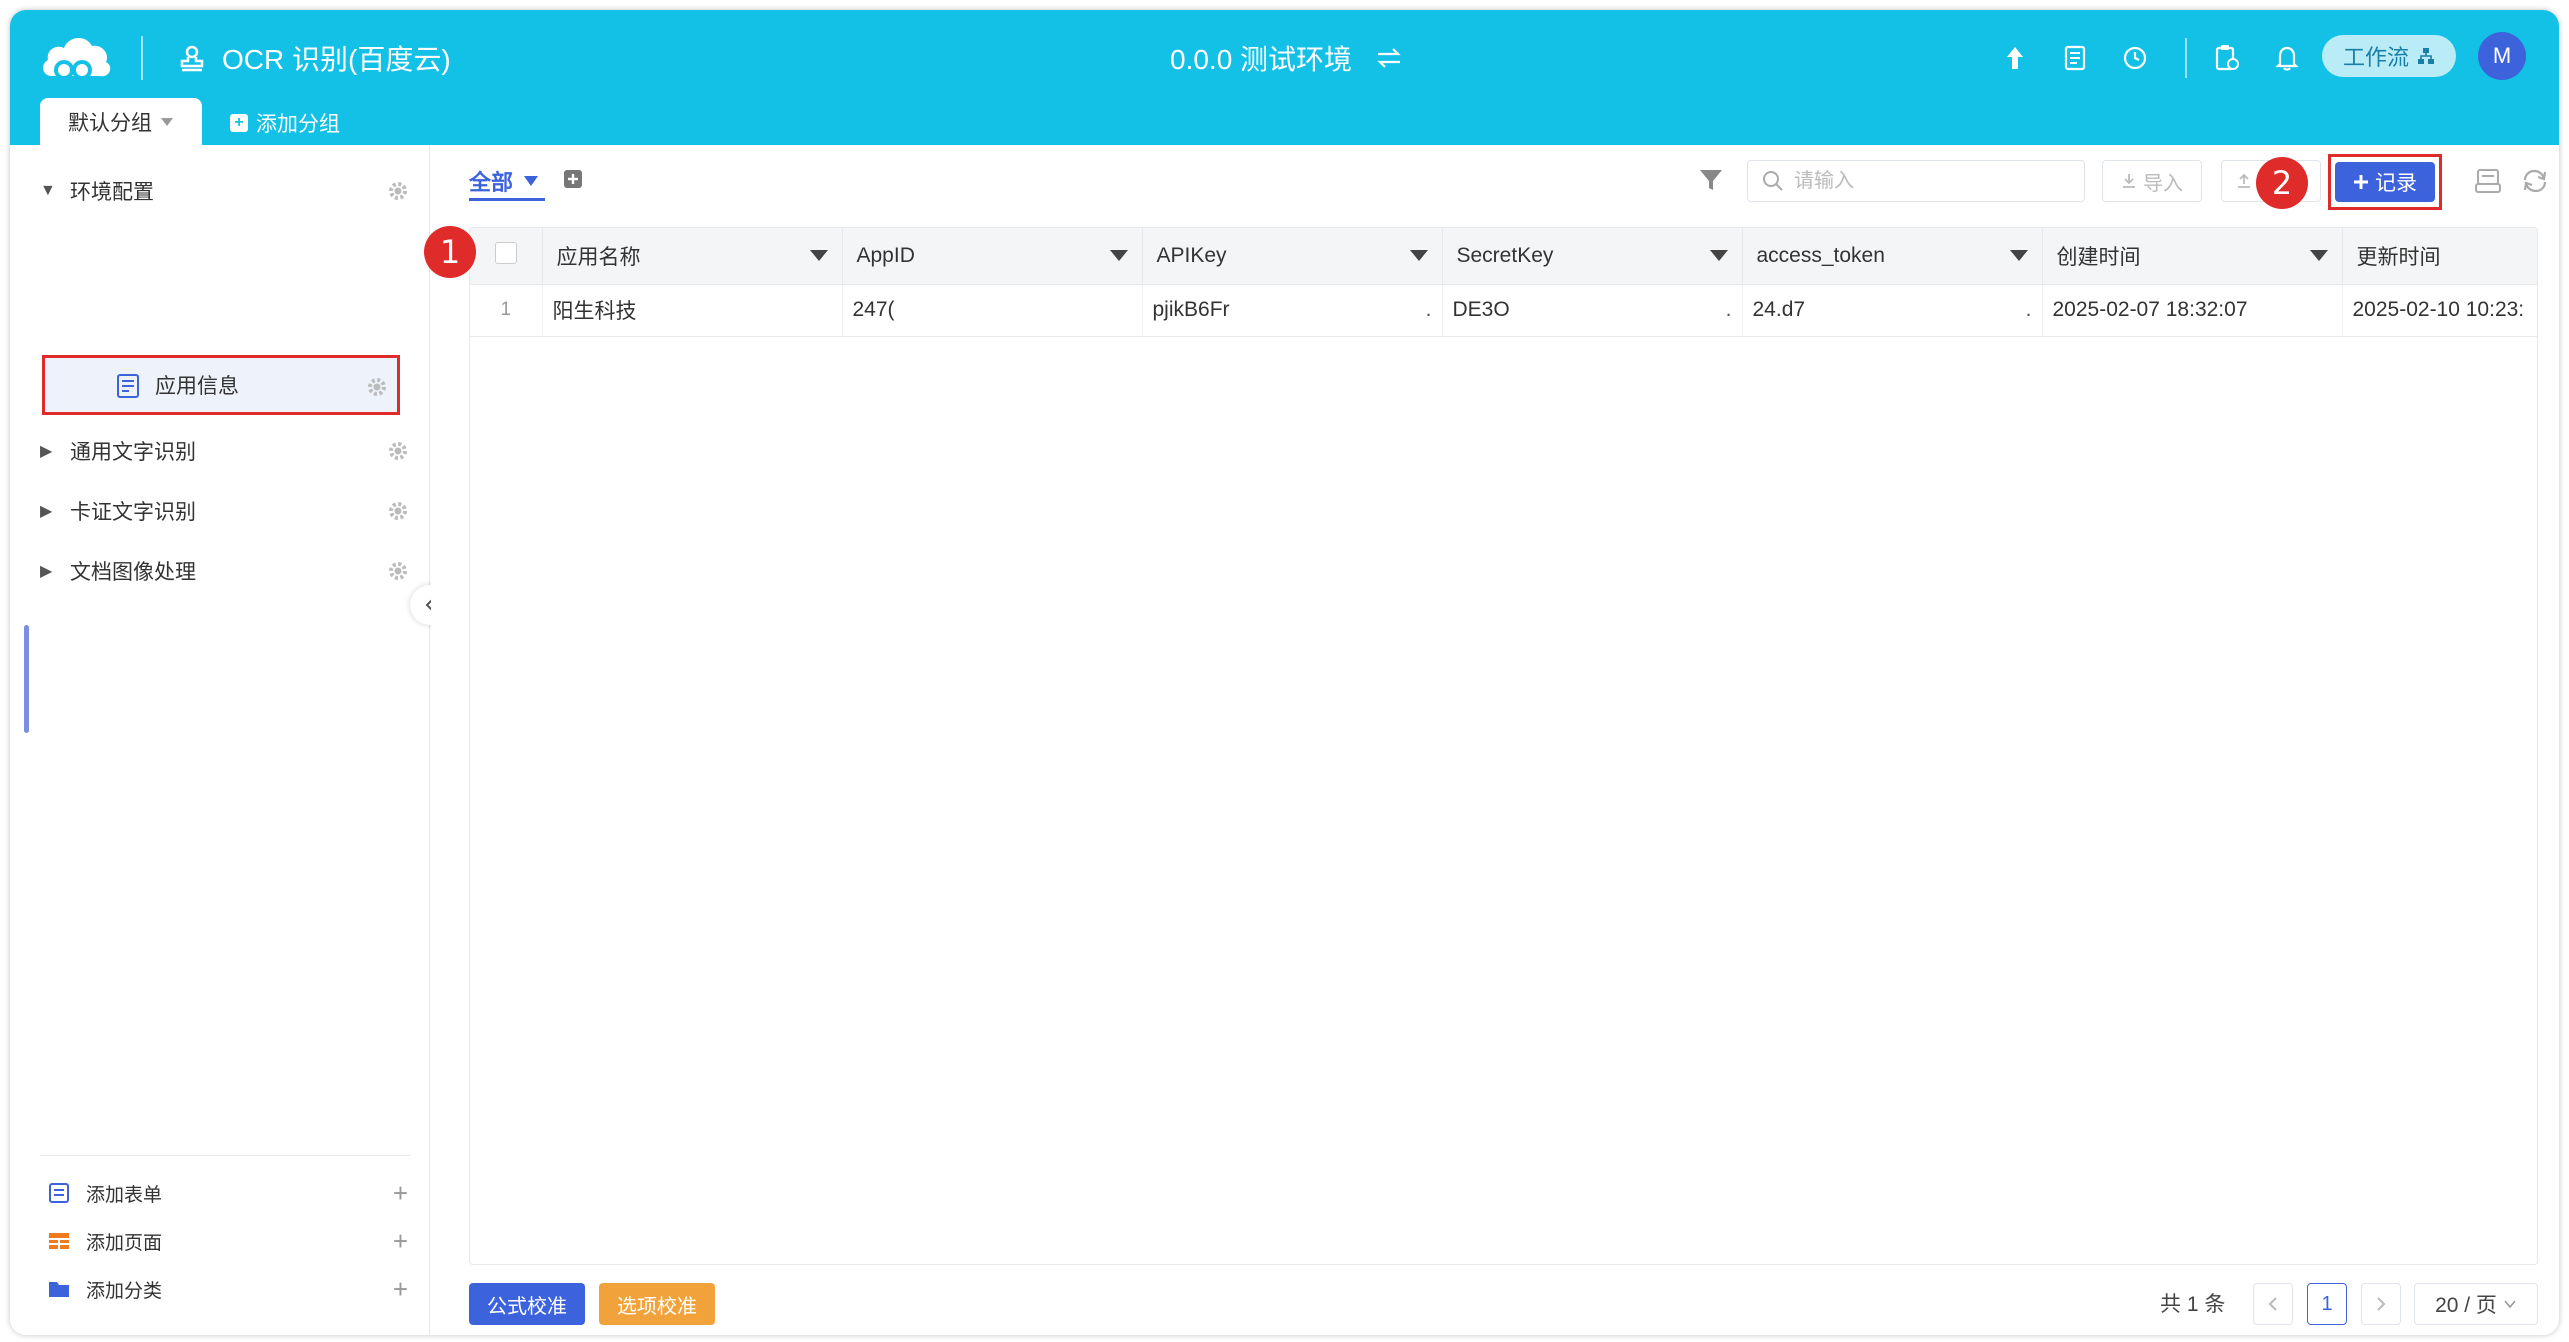 This screenshot has height=1342, width=2569. I want to click on view-tab-all: 全部, so click(507, 182).